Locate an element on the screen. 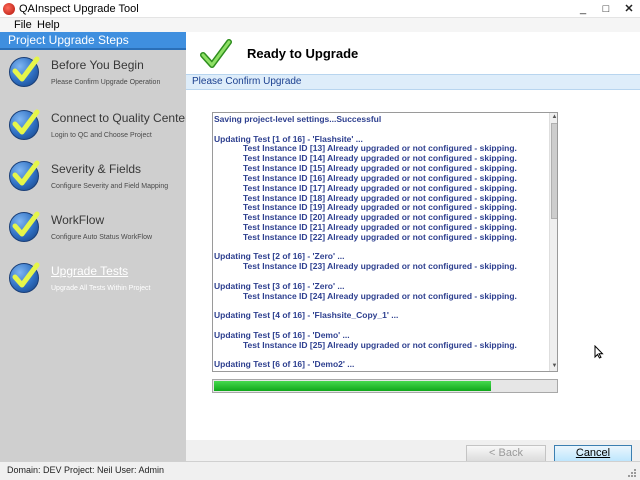 This screenshot has height=480, width=640. scroll-up-arrow-icon: ▲ is located at coordinates (553, 117).